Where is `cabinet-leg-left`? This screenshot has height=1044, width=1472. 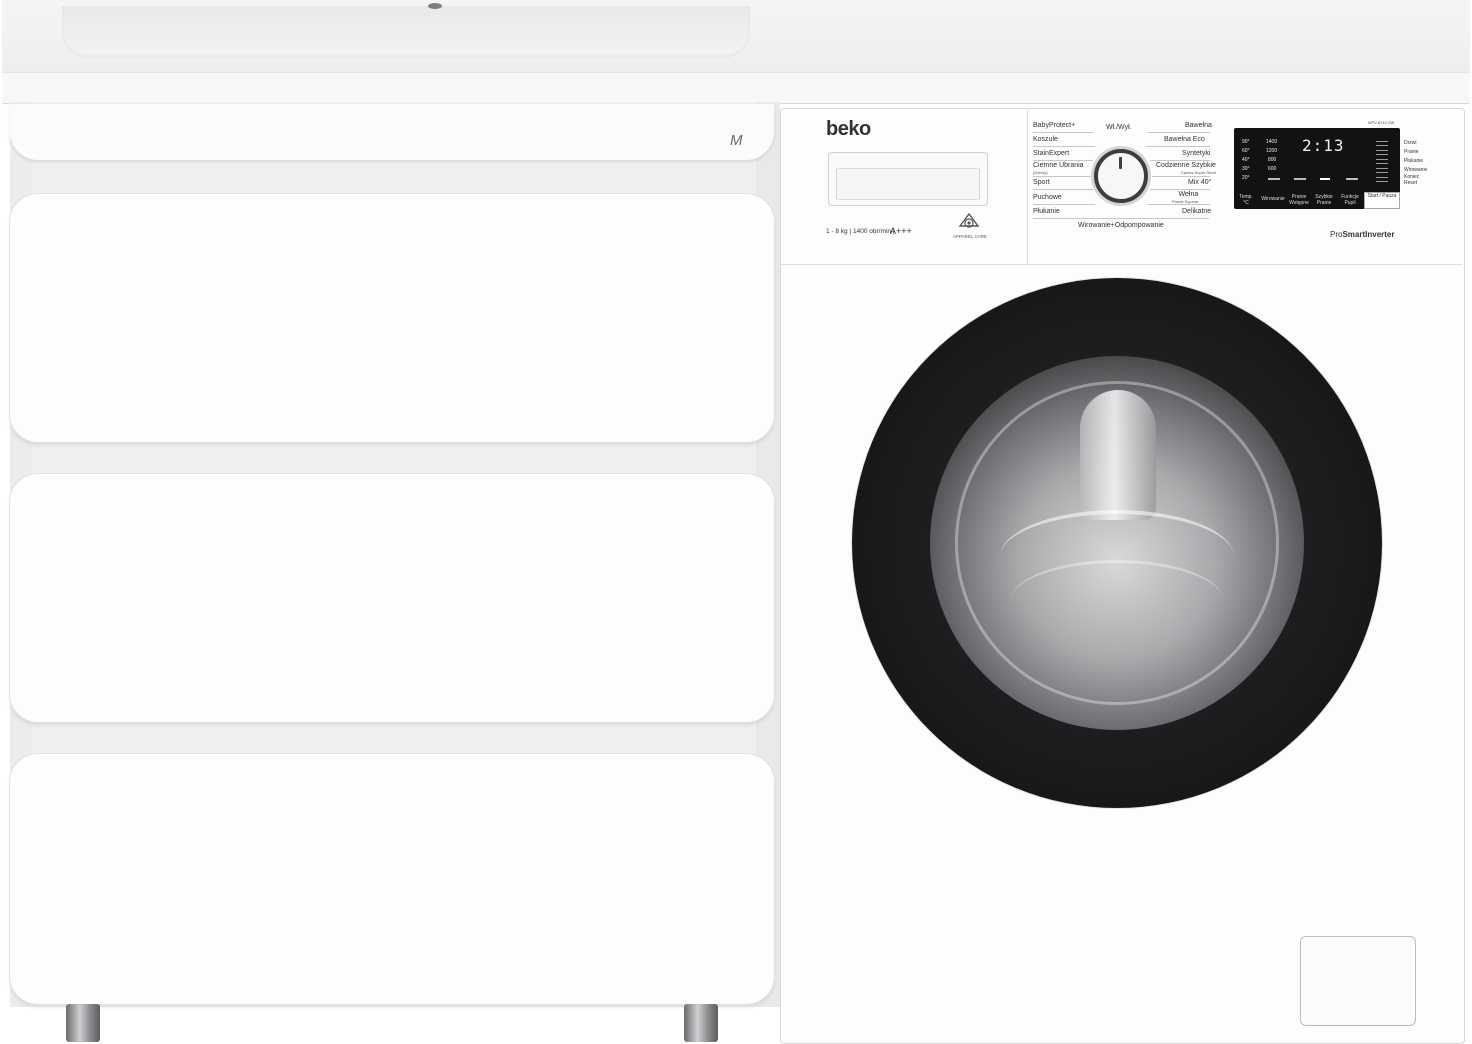
cabinet-leg-left is located at coordinates (83, 1023).